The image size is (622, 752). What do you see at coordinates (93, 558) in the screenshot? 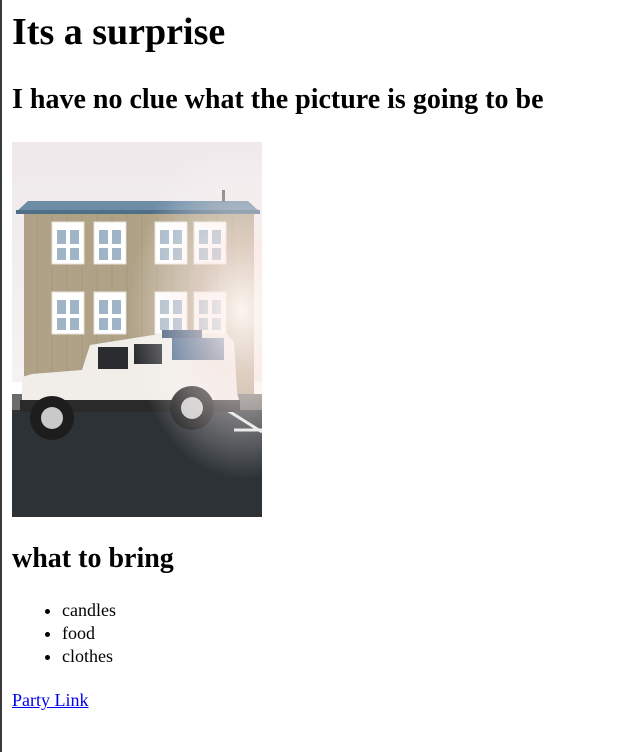
I see `what-to-bring-heading: what to bring` at bounding box center [93, 558].